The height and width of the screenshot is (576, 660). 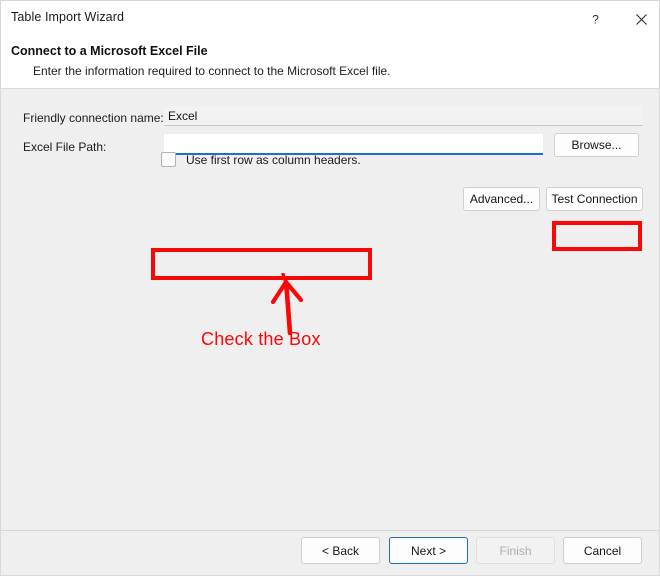 What do you see at coordinates (93, 118) in the screenshot?
I see `friendly-connection-name-label: Friendly connection name:` at bounding box center [93, 118].